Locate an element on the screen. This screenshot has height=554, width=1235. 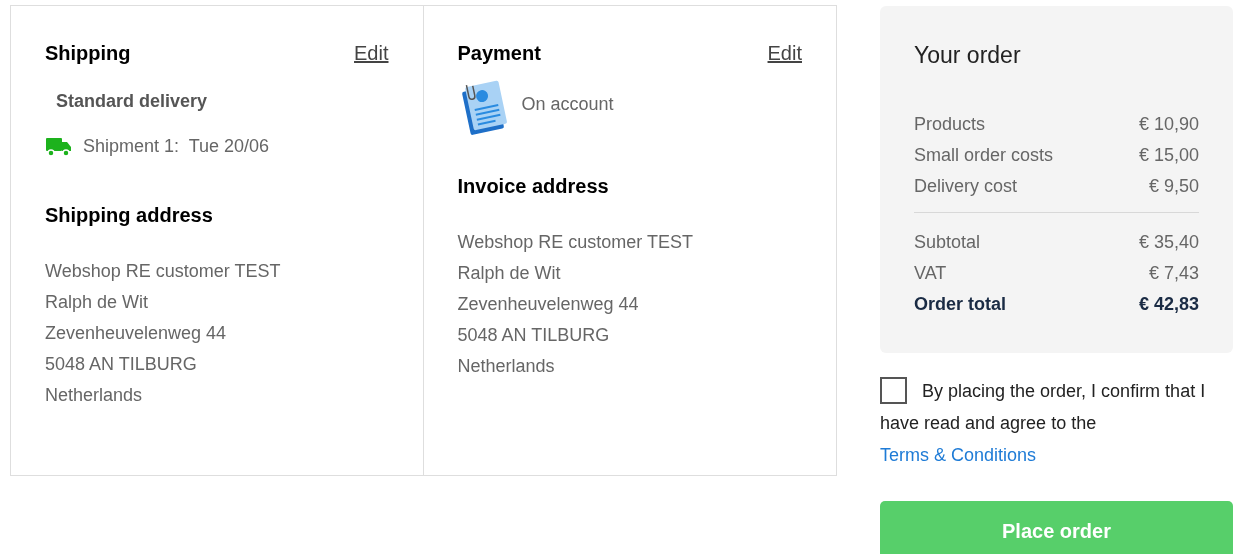
terms-text: By placing the order, I confirm that I have read and agree to the Terms & Conditions is located at coordinates (1056, 423).